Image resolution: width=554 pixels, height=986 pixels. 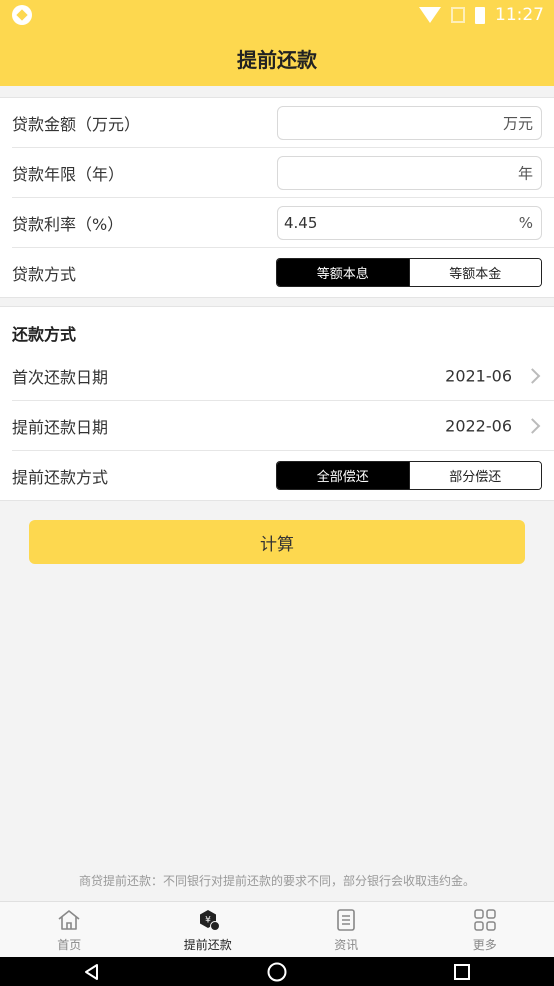 What do you see at coordinates (69, 919) in the screenshot?
I see `home-icon` at bounding box center [69, 919].